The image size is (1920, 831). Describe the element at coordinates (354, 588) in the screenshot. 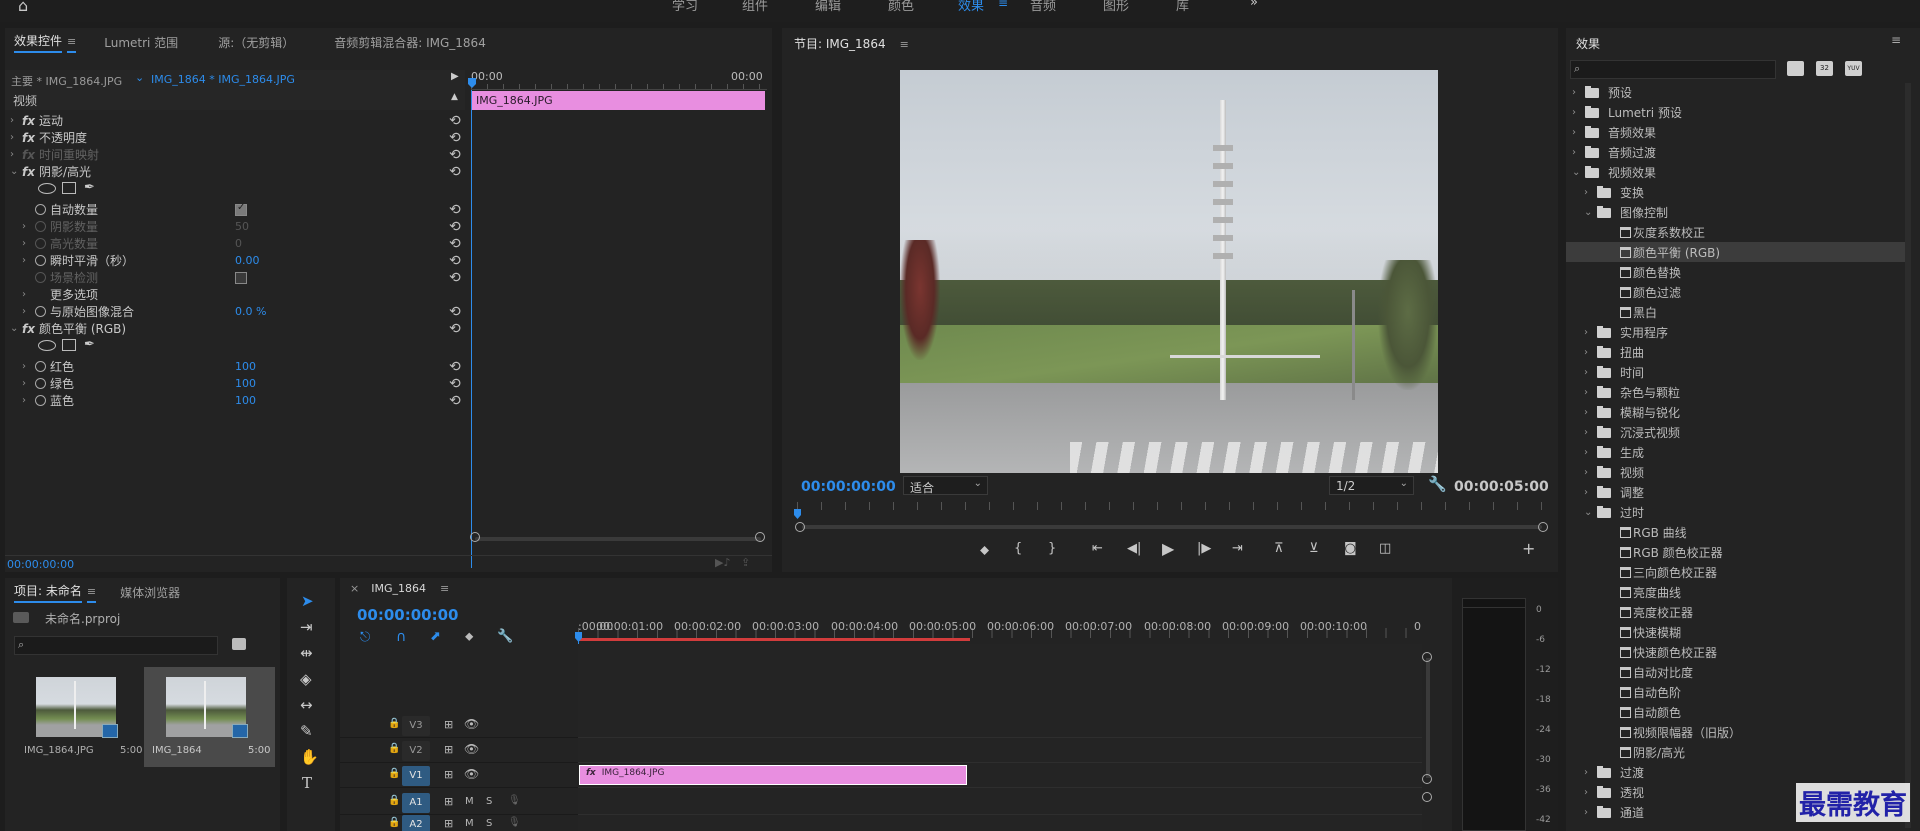

I see `close-icon: ×` at that location.